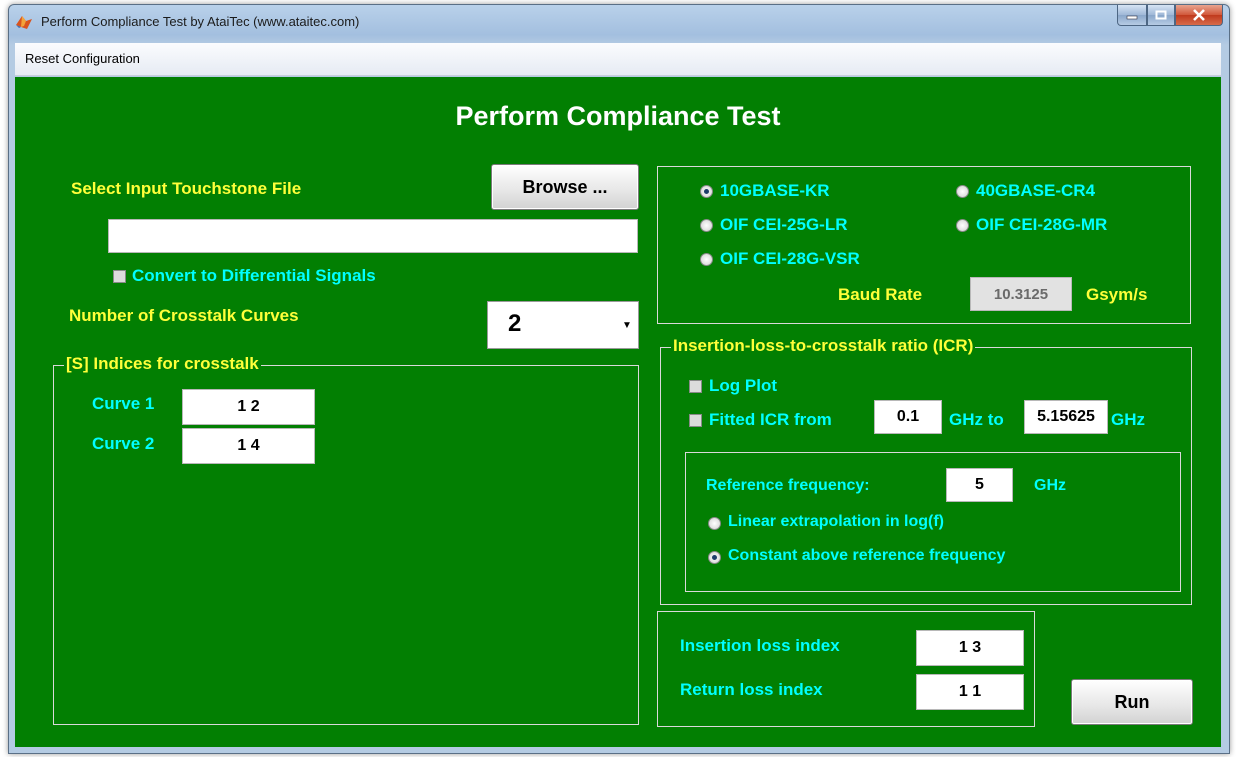 This screenshot has width=1236, height=757. I want to click on select-file-label: Select Input Touchstone File, so click(186, 188).